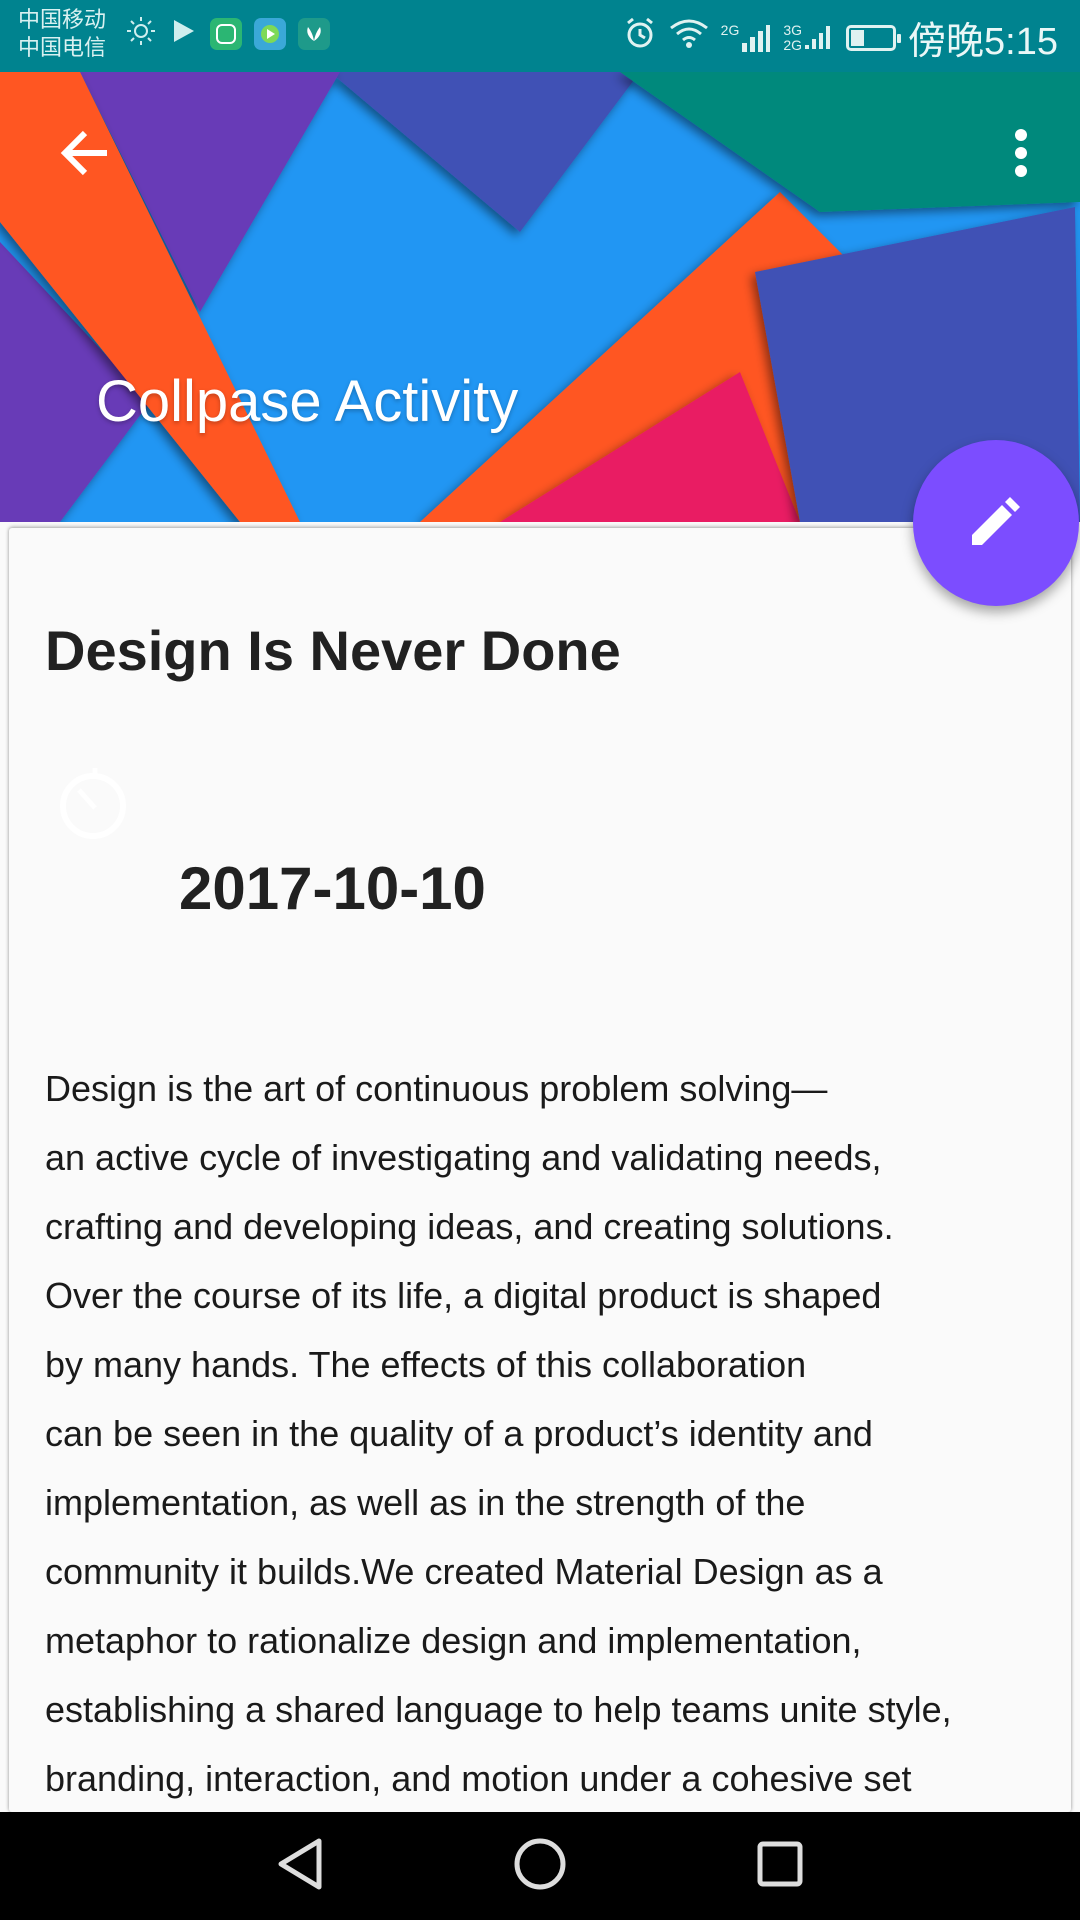 Image resolution: width=1080 pixels, height=1920 pixels. Describe the element at coordinates (307, 401) in the screenshot. I see `toolbar-title: Collpase Activity` at that location.